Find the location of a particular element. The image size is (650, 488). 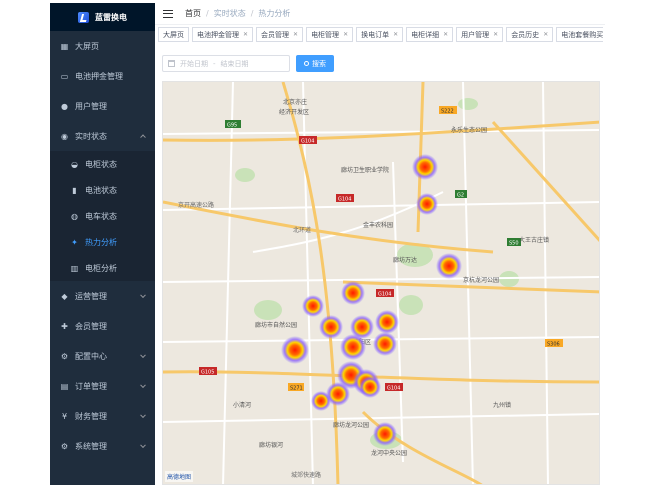

card-icon: ▭ is located at coordinates (64, 76).